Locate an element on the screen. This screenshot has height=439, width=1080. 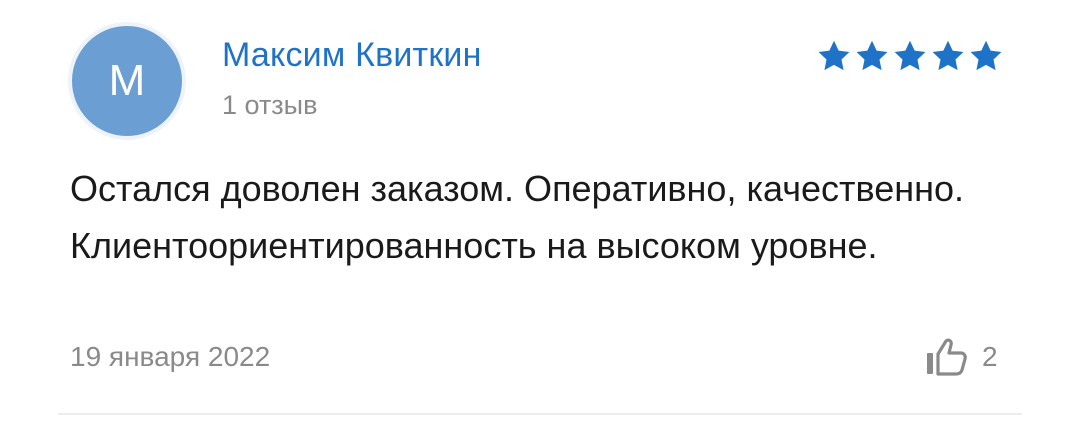
avatar: M is located at coordinates (127, 81).